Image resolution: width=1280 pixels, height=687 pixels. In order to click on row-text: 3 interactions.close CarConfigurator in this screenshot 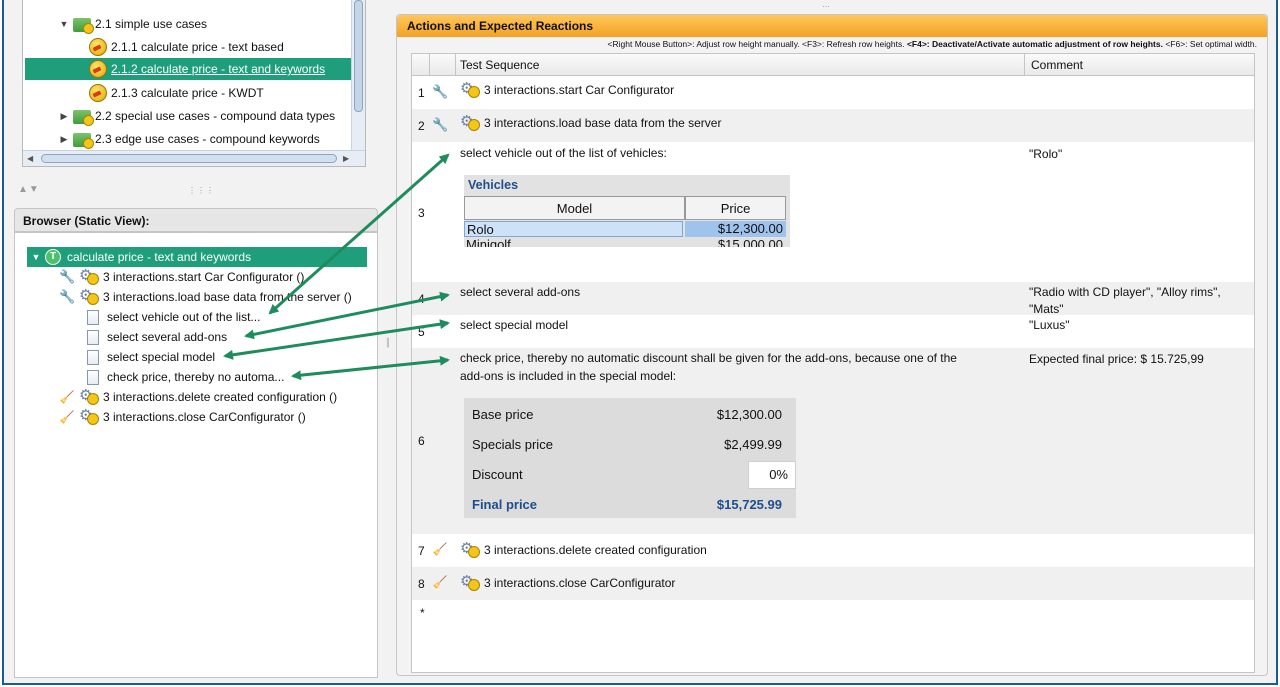, I will do `click(568, 581)`.